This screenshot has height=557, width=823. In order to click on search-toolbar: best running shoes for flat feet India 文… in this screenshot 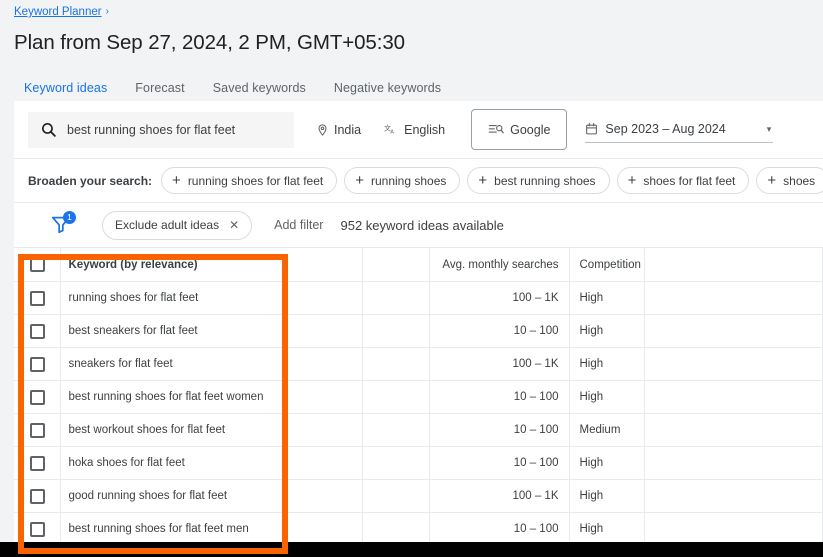, I will do `click(418, 130)`.